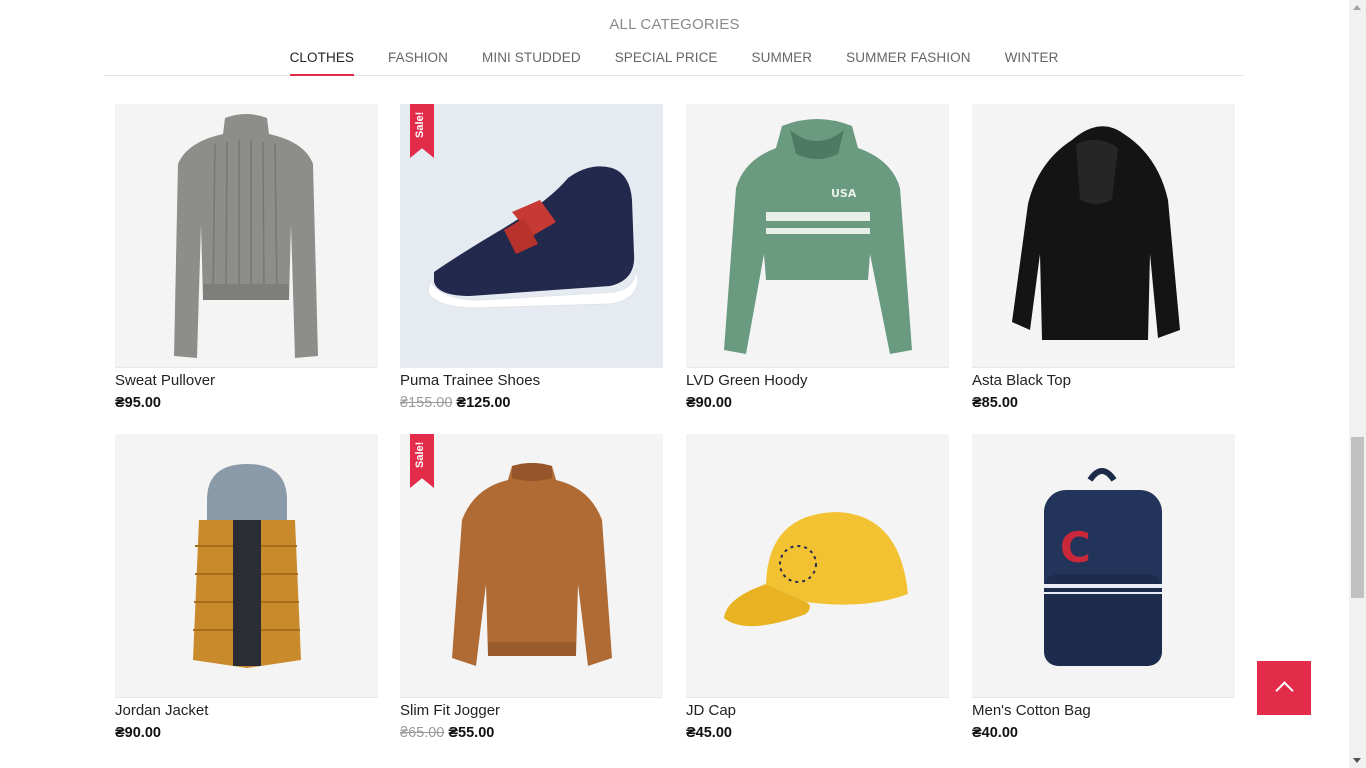 This screenshot has height=768, width=1366. What do you see at coordinates (711, 710) in the screenshot?
I see `product-name: JD Cap` at bounding box center [711, 710].